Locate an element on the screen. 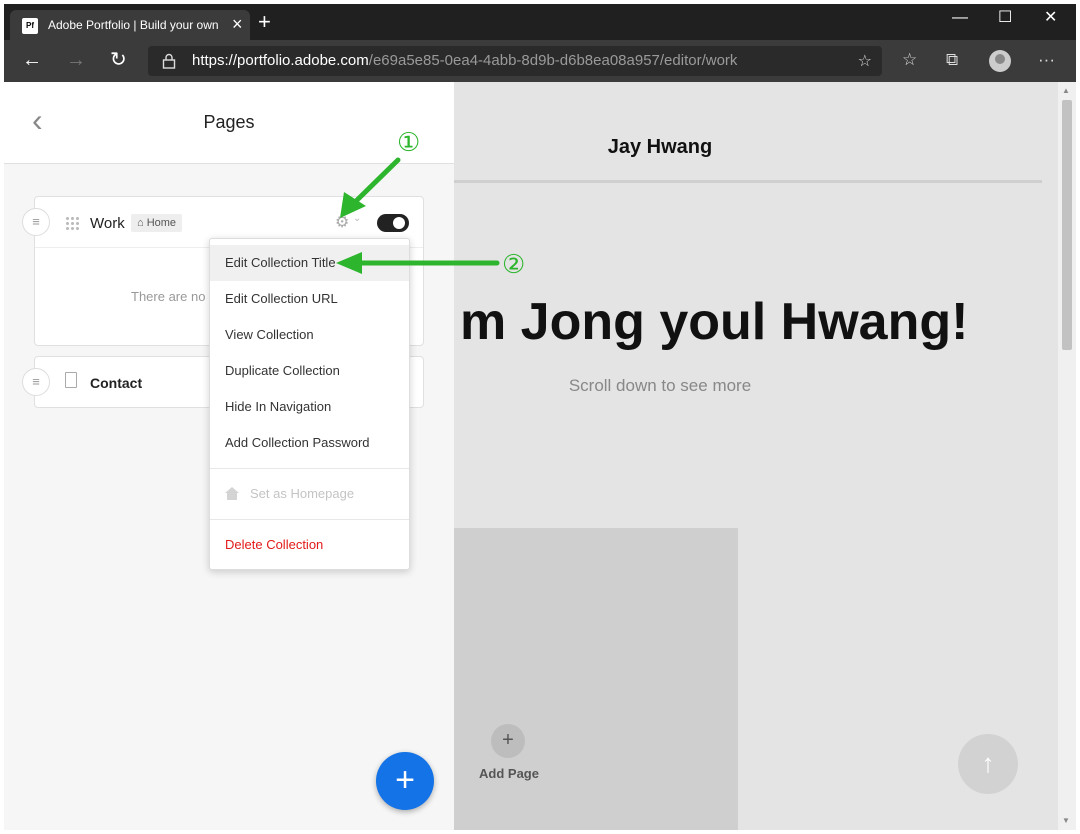 The height and width of the screenshot is (834, 1080). menu-item-add-password: Add Collection Password is located at coordinates (309, 443).